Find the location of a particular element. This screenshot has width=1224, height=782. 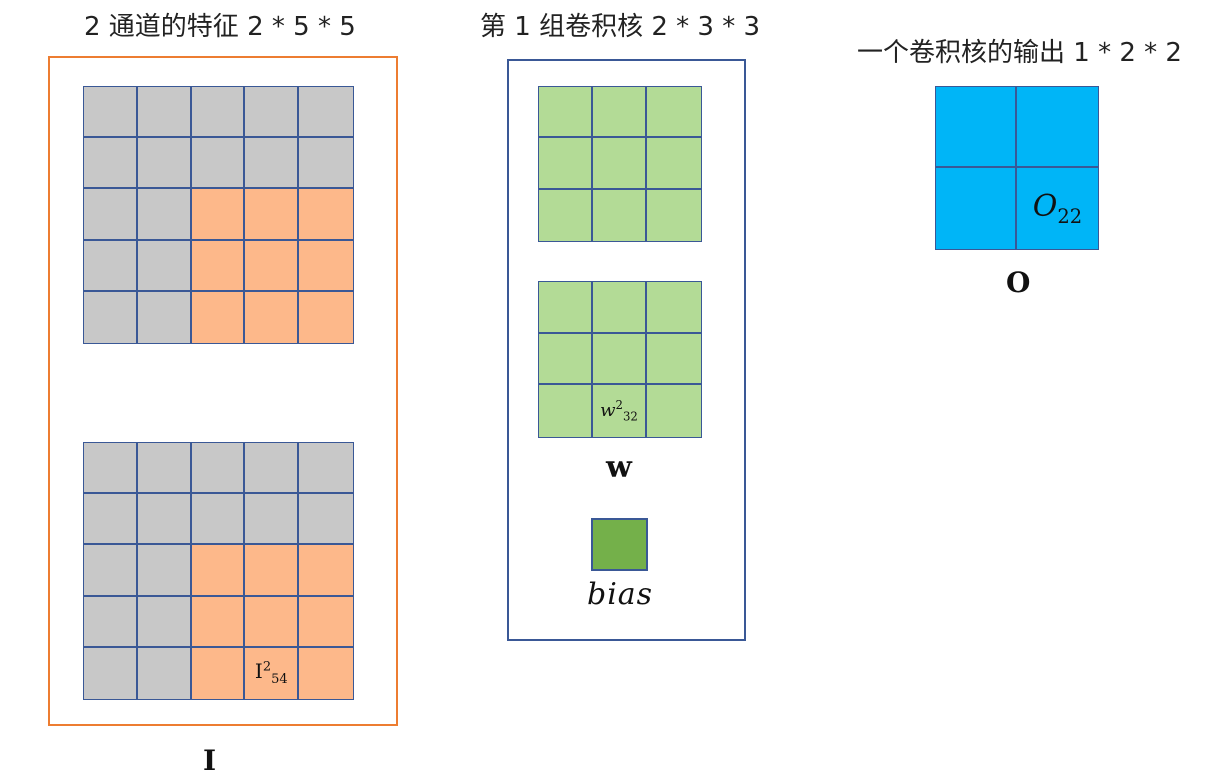

kernel-channel-1-grid is located at coordinates (620, 164).